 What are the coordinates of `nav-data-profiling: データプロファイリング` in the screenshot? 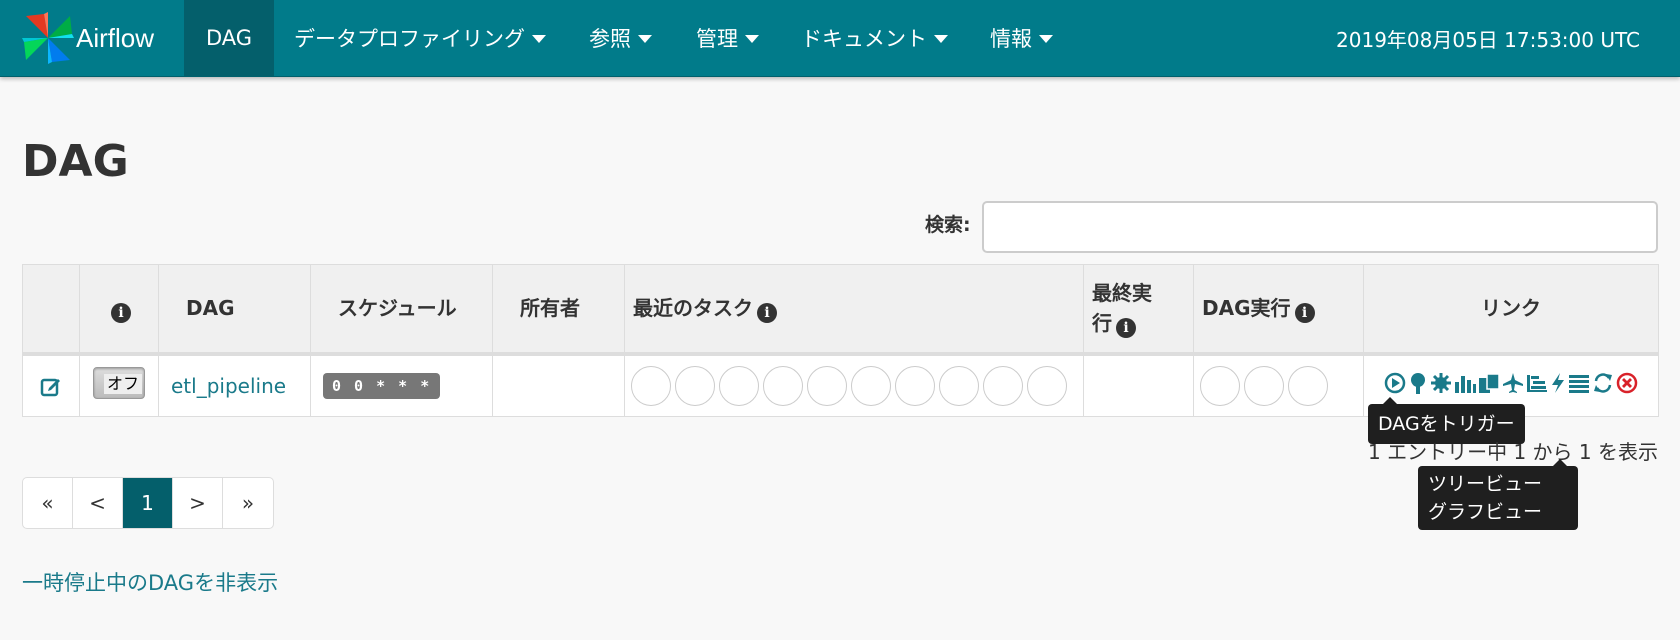 It's located at (420, 38).